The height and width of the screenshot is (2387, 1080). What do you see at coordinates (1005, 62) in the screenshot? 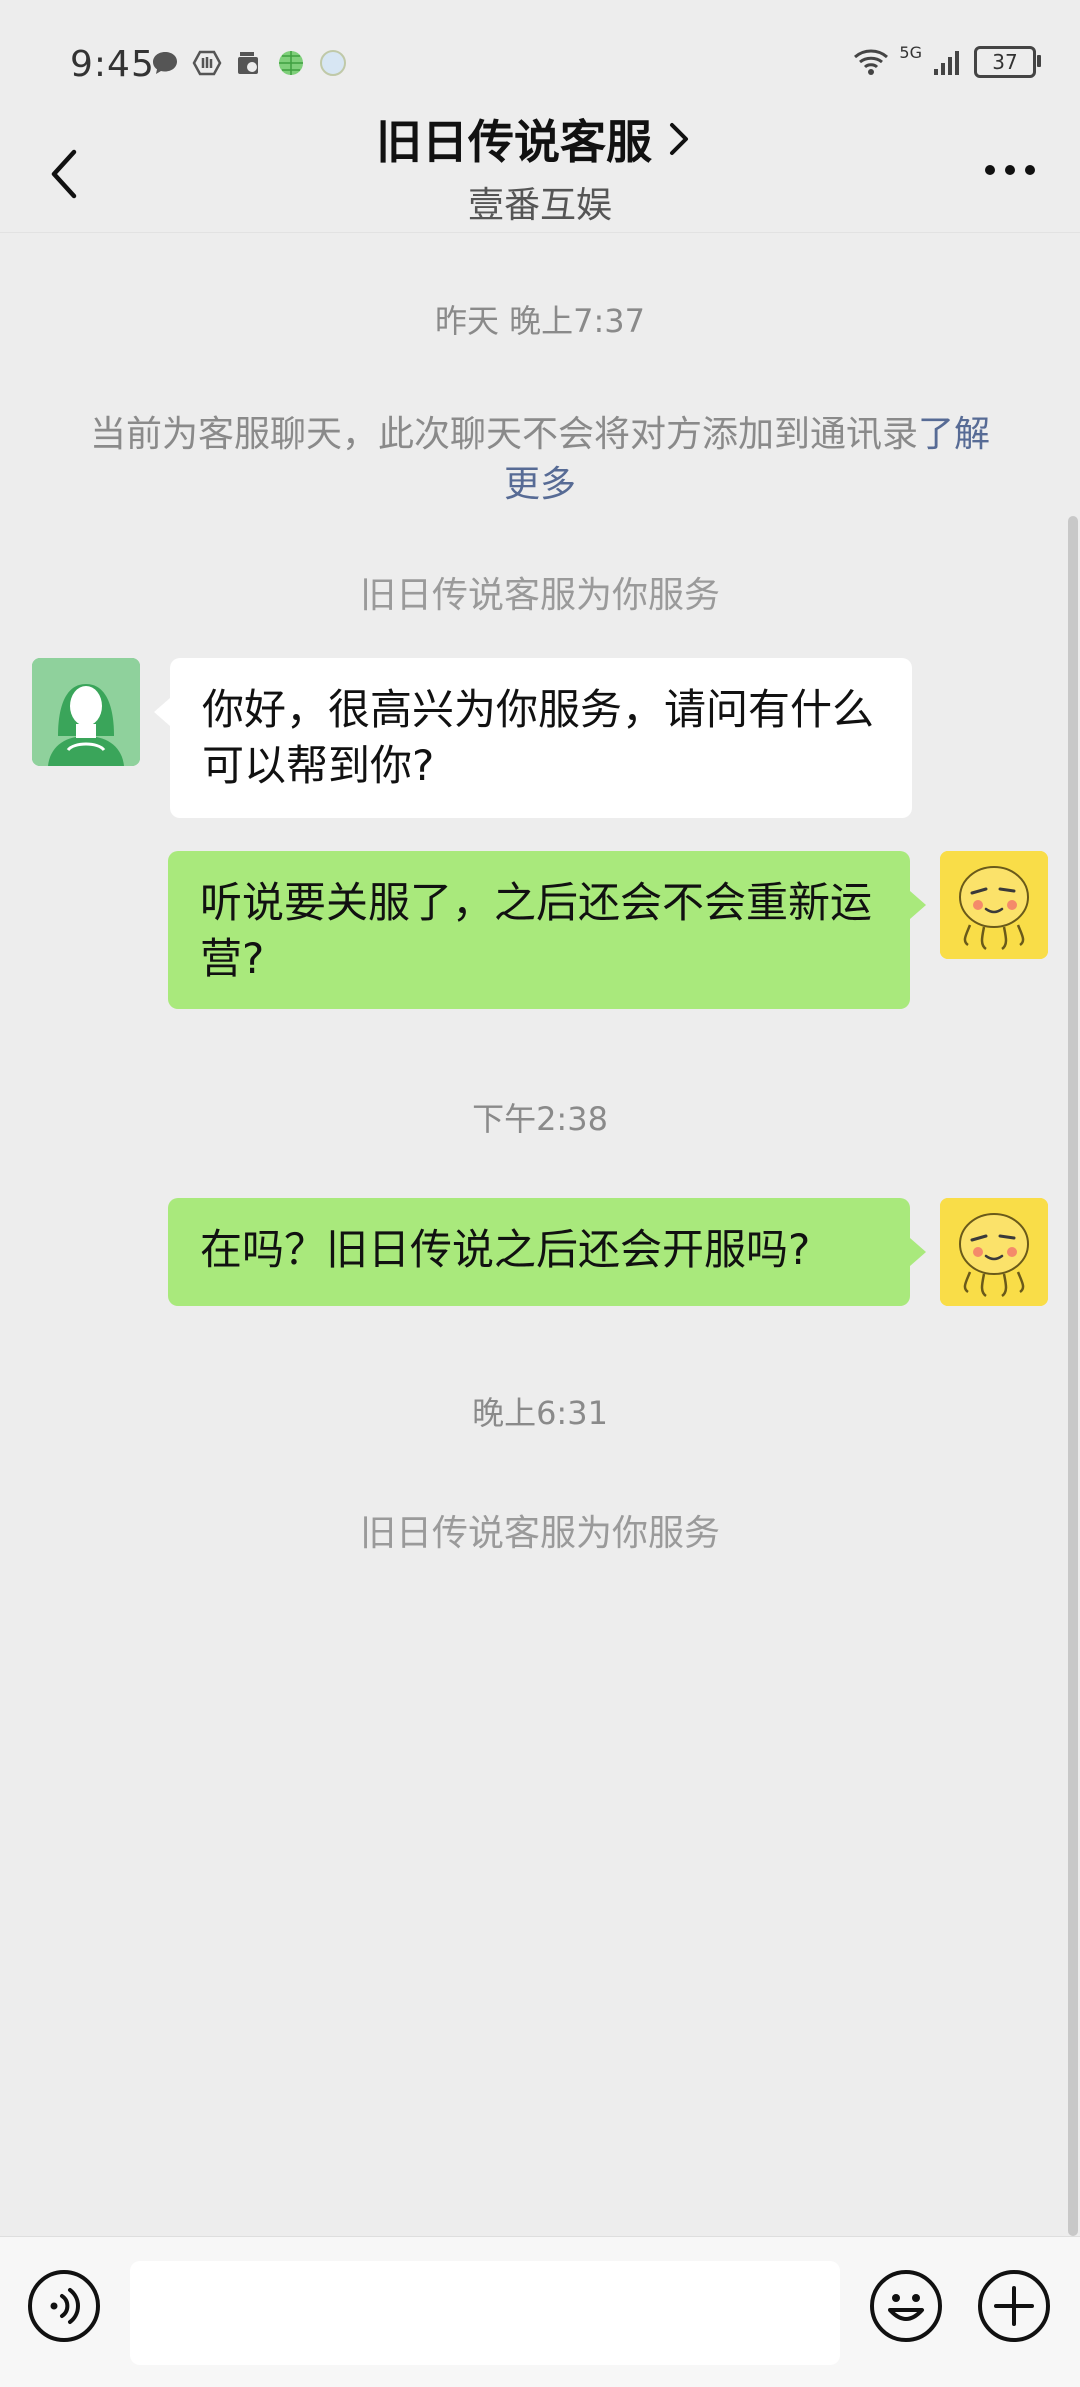
I see `battery-level: 37` at bounding box center [1005, 62].